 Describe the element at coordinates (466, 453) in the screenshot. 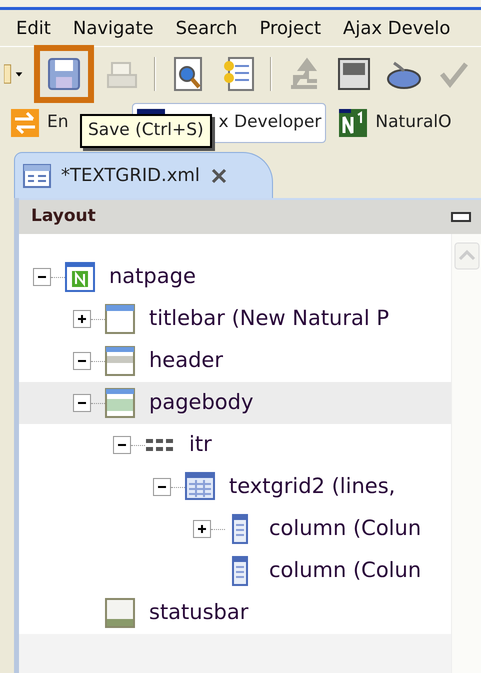

I see `vertical-scrollbar` at that location.